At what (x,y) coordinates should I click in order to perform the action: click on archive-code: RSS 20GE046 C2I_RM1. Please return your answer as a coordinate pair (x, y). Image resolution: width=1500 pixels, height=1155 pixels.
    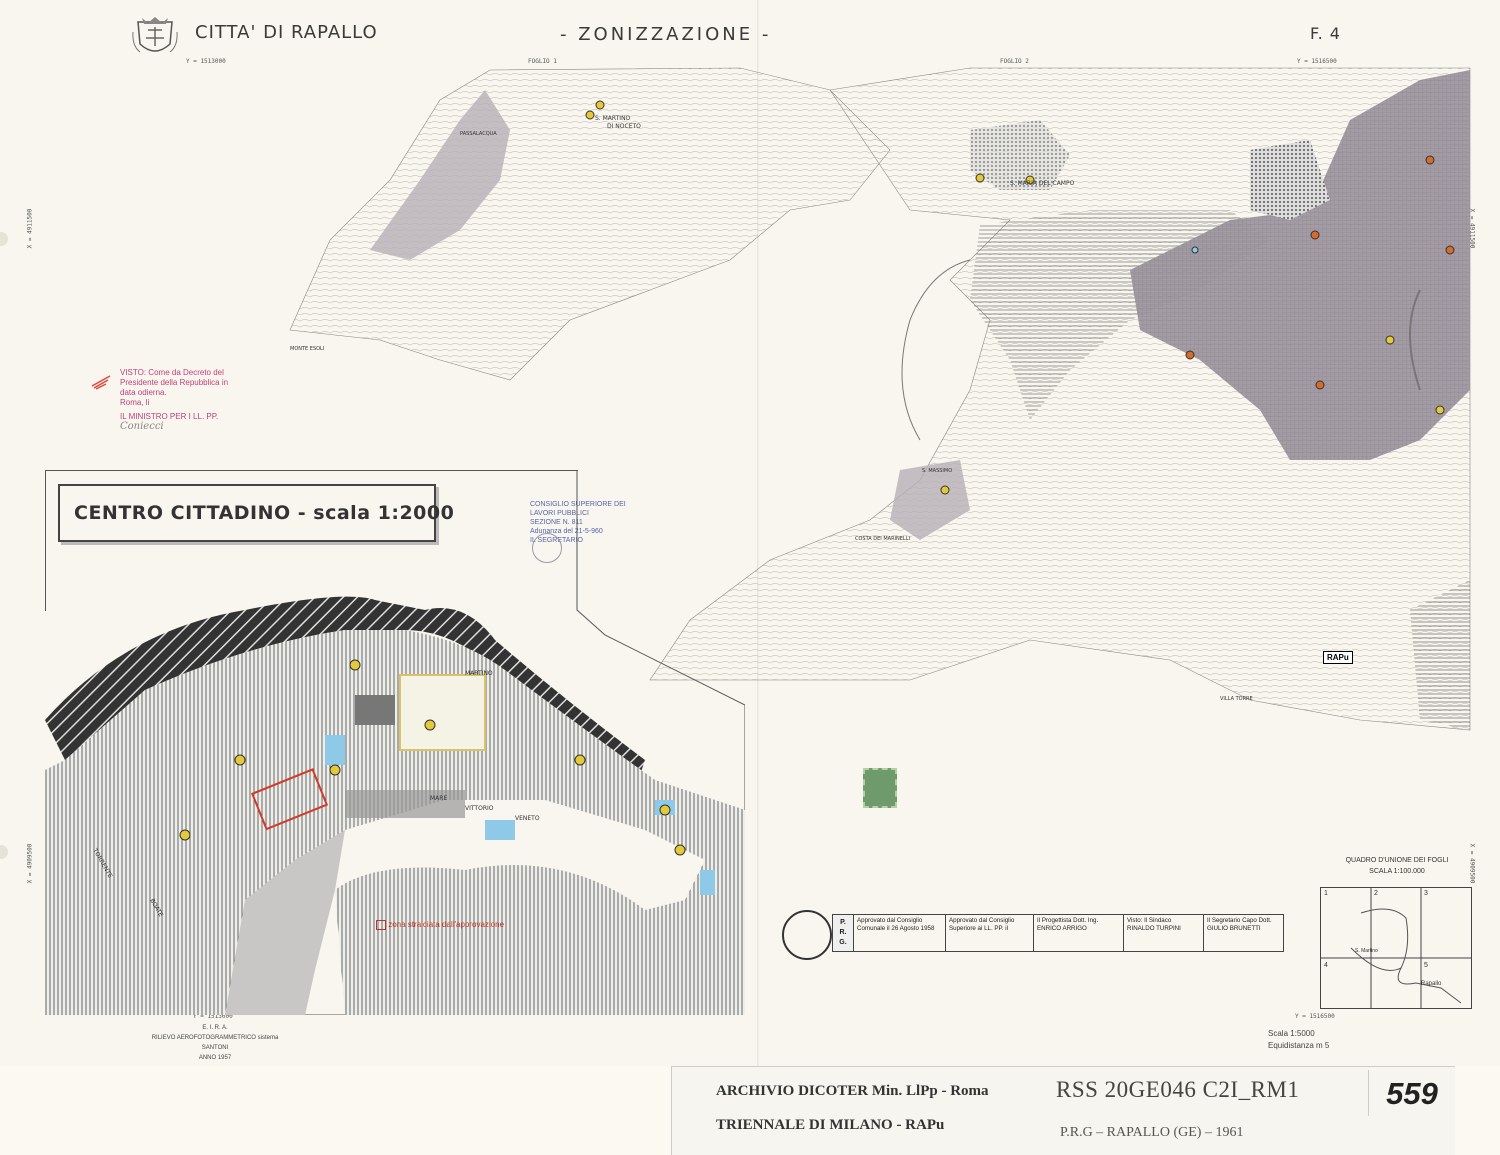
    Looking at the image, I should click on (1178, 1089).